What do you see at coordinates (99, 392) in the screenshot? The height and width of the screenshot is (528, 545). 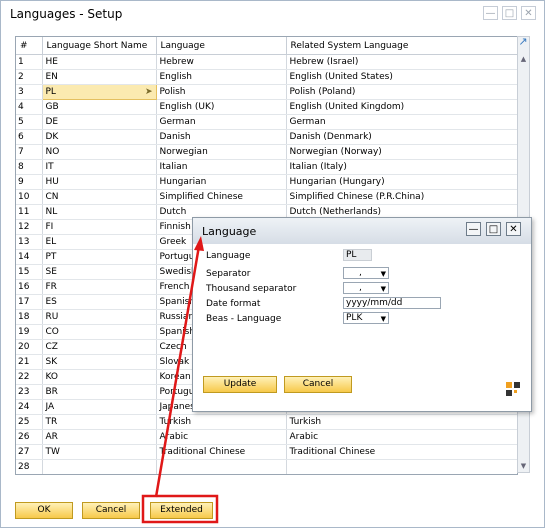 I see `language-short-name-cell: BR` at bounding box center [99, 392].